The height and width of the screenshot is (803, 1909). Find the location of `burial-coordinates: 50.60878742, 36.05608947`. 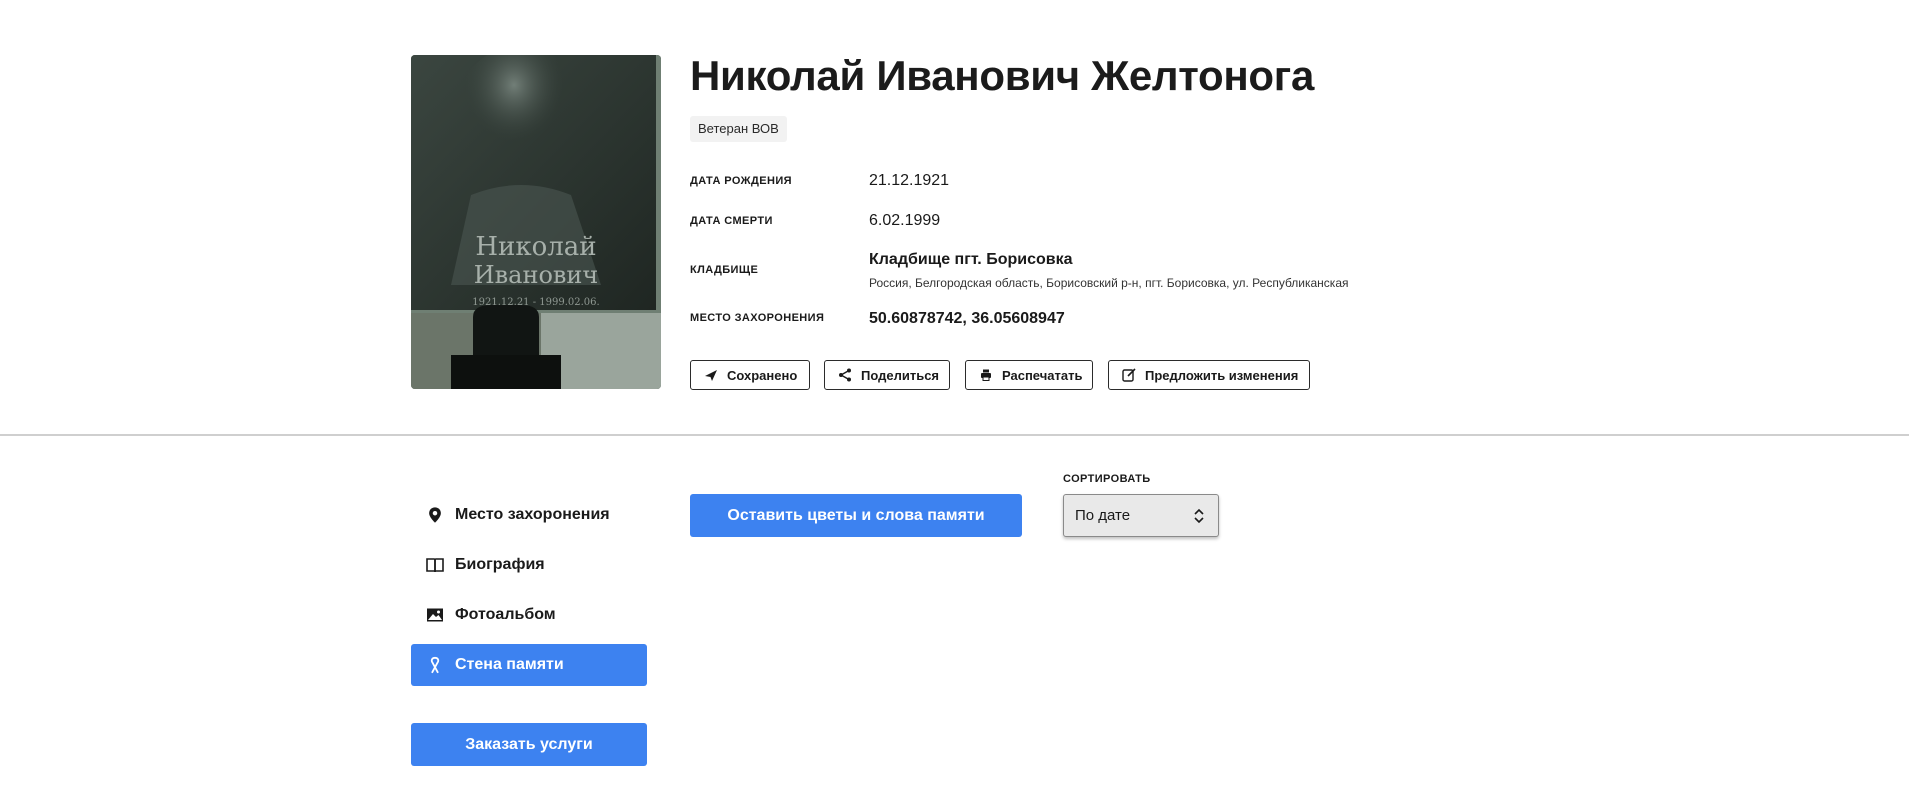

burial-coordinates: 50.60878742, 36.05608947 is located at coordinates (967, 318).